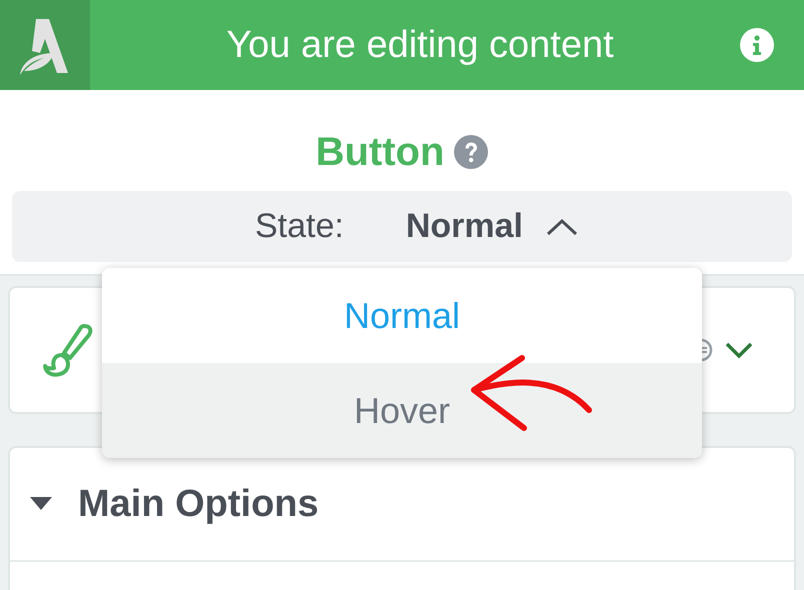  I want to click on chevron-down-icon, so click(739, 350).